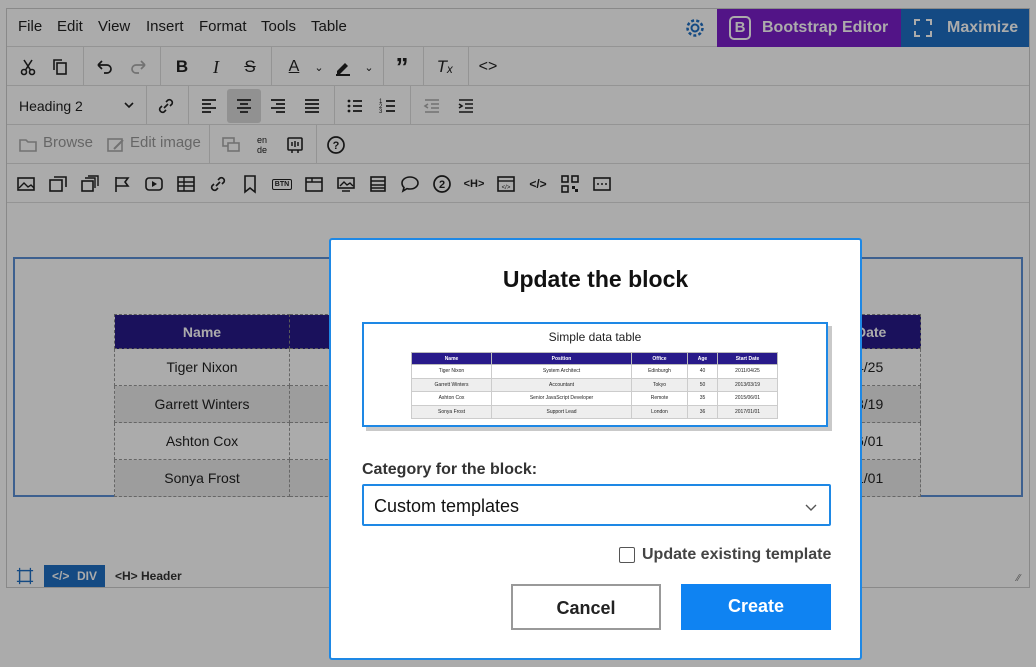 Image resolution: width=1036 pixels, height=667 pixels. What do you see at coordinates (659, 384) in the screenshot?
I see `preview-cell: Tokyo` at bounding box center [659, 384].